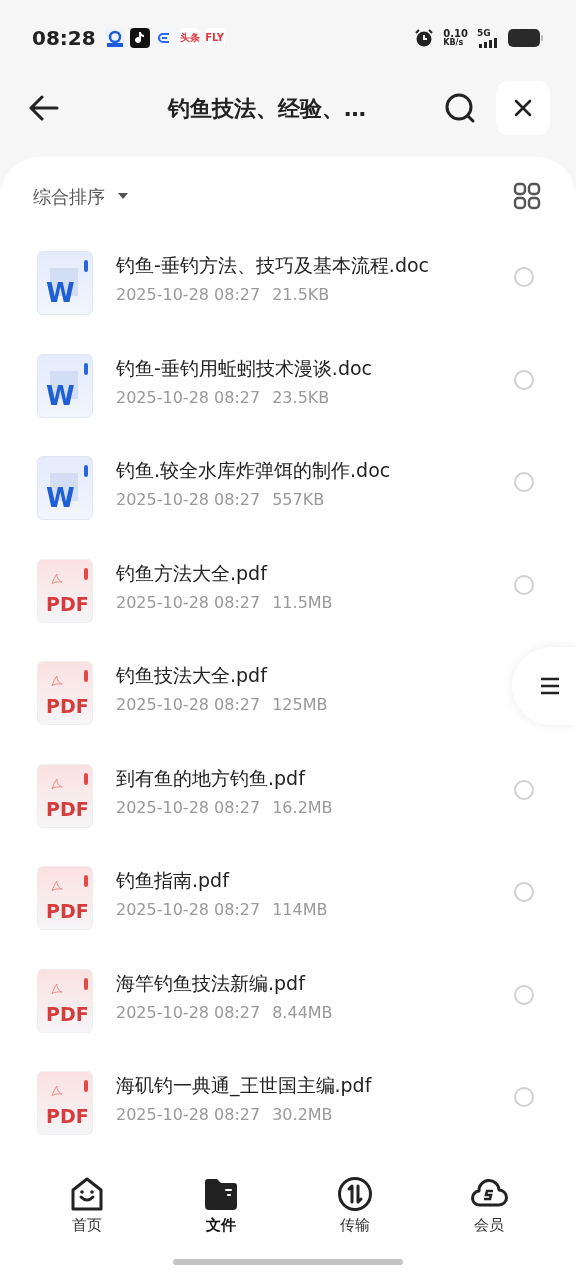  I want to click on file-row: PDF 到有鱼的地方钓鱼.pdf 2025-10-28 08:27 16.2MB, so click(288, 806).